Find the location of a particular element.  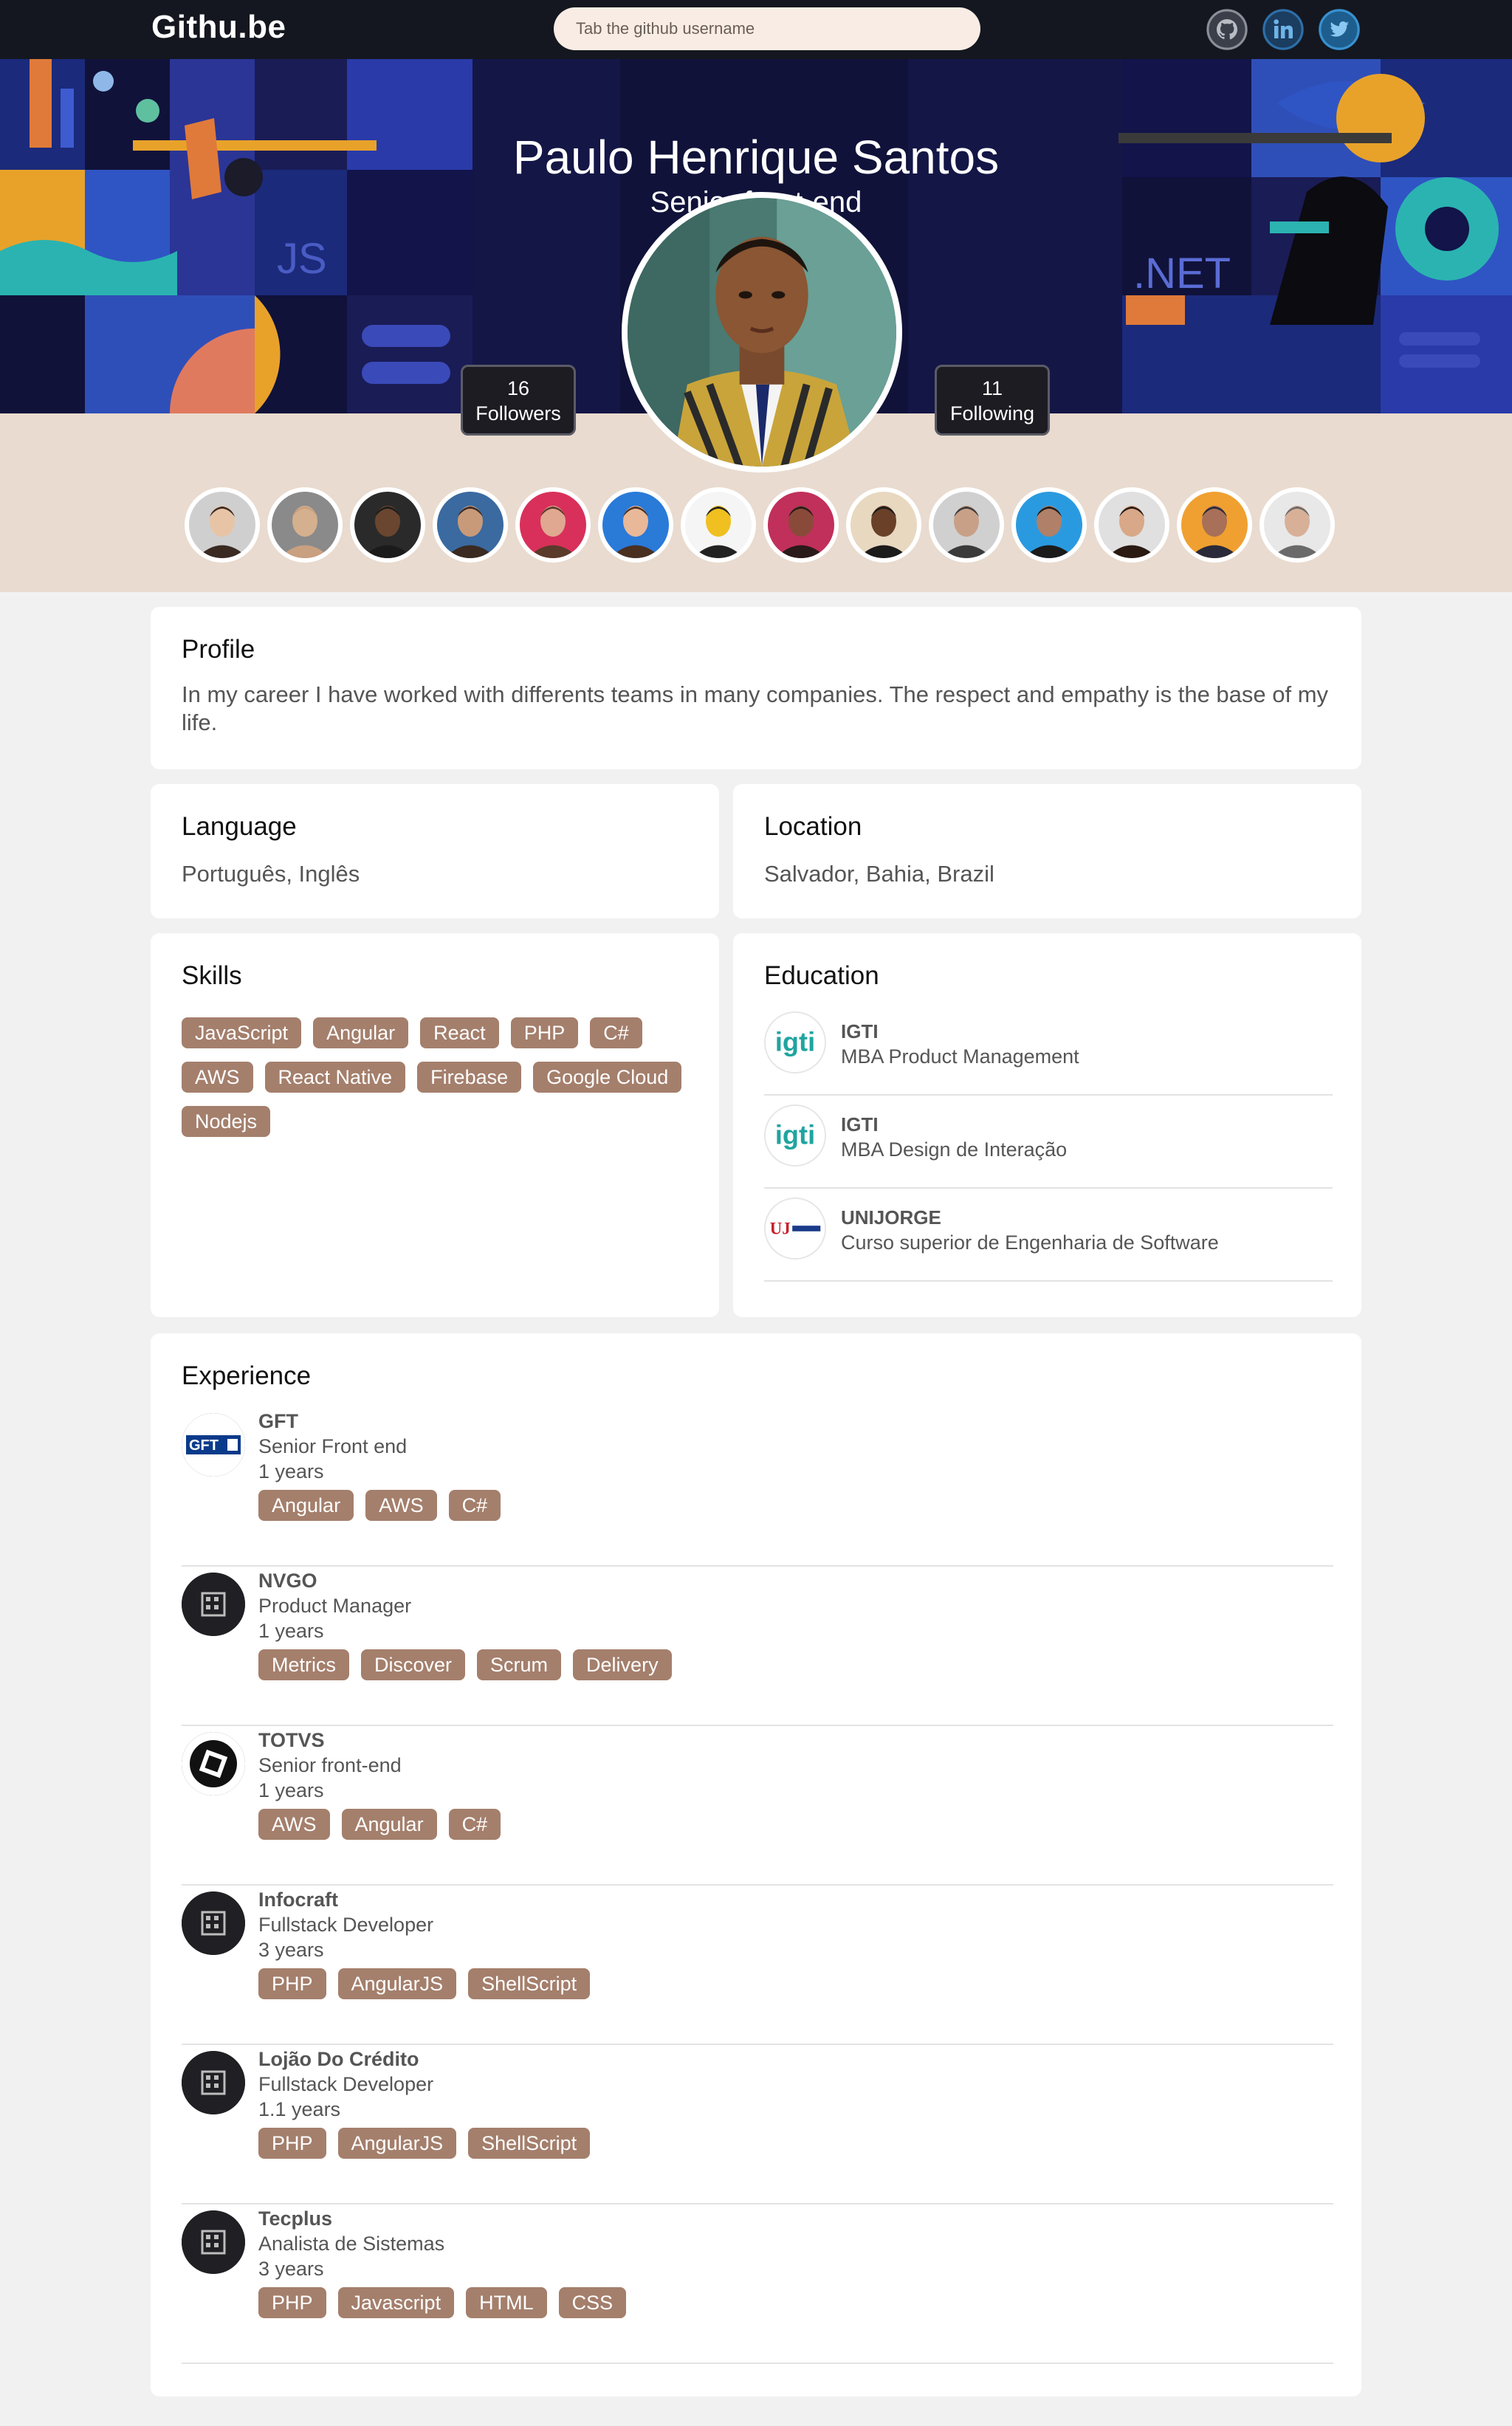

following-label: Following is located at coordinates (992, 413).